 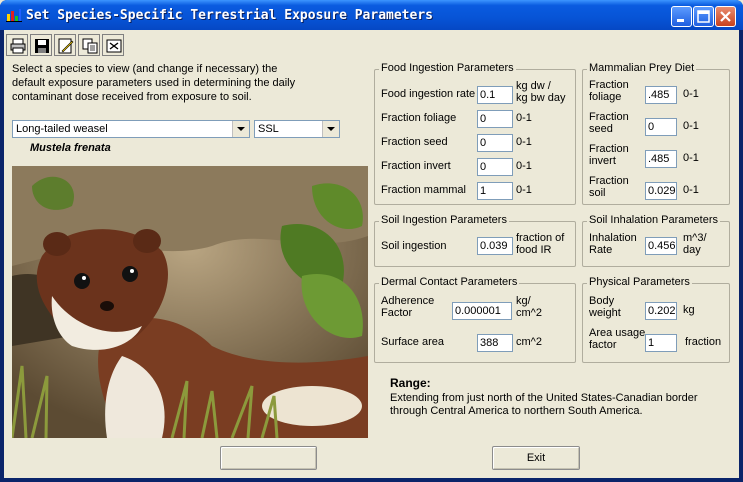 I want to click on adherence-factor-unit: kg/ cm^2, so click(x=529, y=307).